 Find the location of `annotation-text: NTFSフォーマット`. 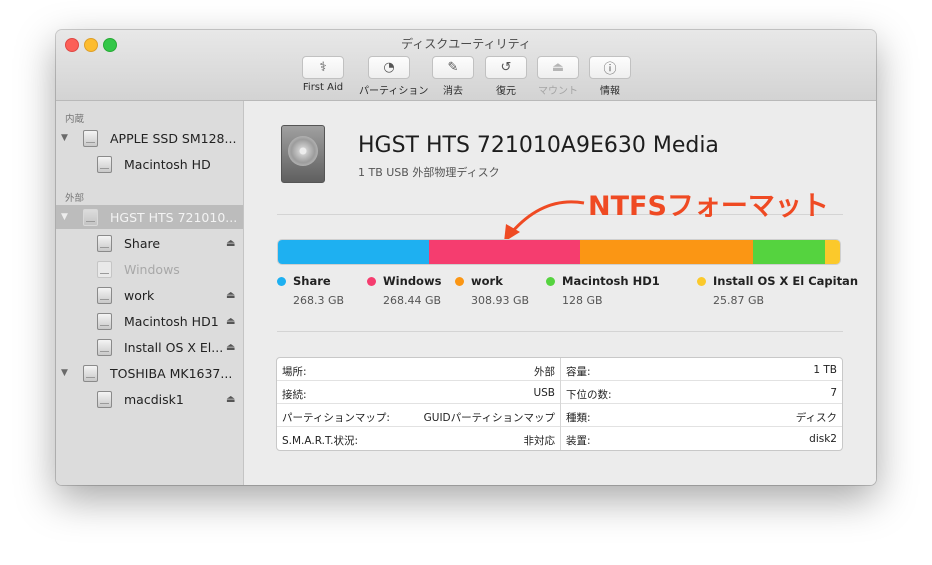

annotation-text: NTFSフォーマット is located at coordinates (708, 206).